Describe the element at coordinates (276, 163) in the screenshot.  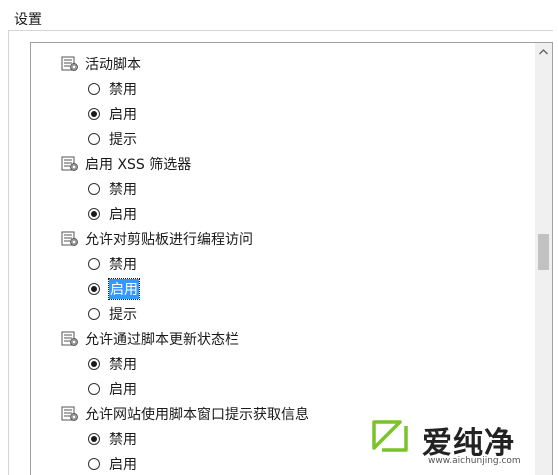
I see `setting-title: 启用 XSS 筛选器` at that location.